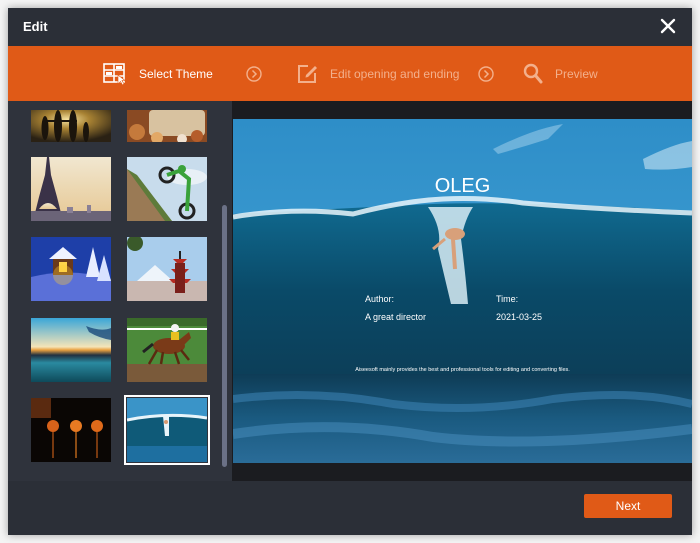 This screenshot has width=700, height=543. Describe the element at coordinates (519, 317) in the screenshot. I see `preview-time-value: 2021-03-25` at that location.